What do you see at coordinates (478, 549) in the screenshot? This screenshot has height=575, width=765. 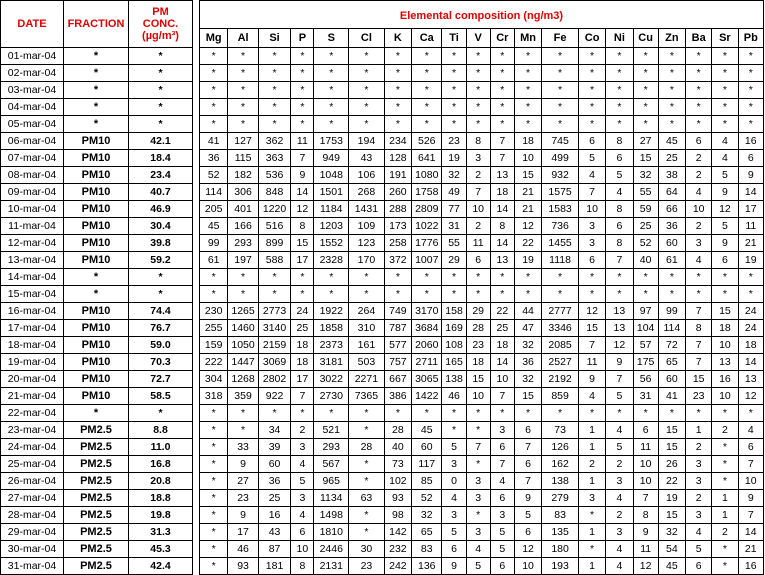 I see `value-cell-v: 4` at bounding box center [478, 549].